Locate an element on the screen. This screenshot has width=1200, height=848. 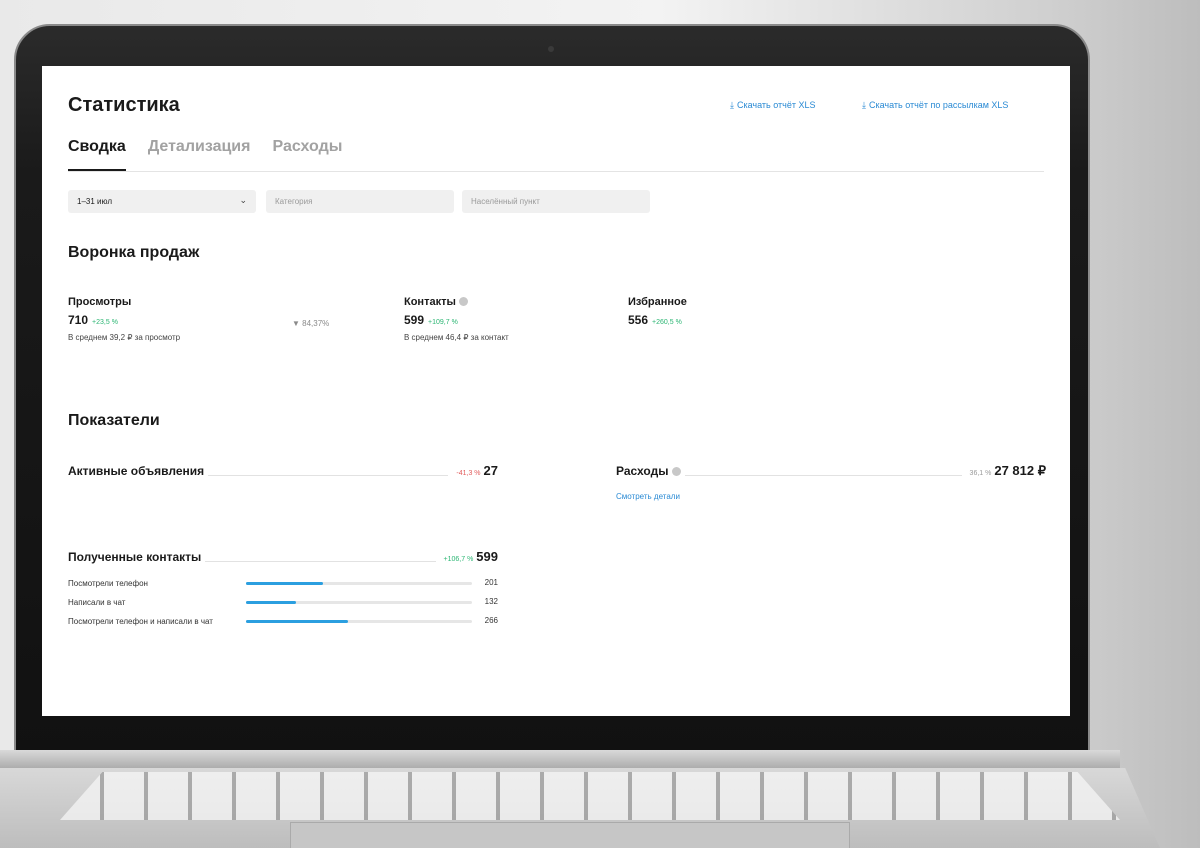
page-title: Статистика is located at coordinates (124, 105).